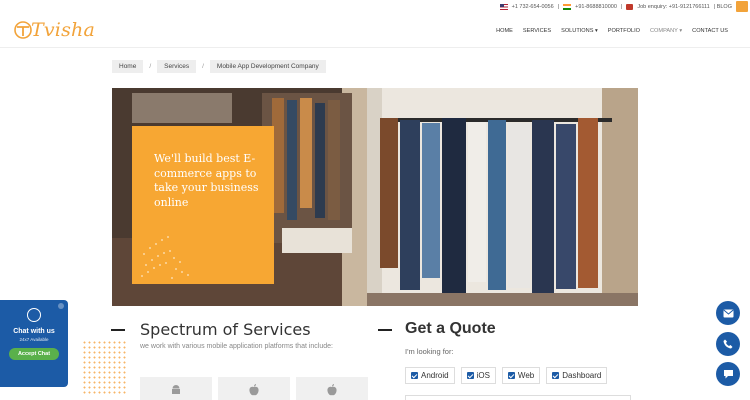  Describe the element at coordinates (34, 354) in the screenshot. I see `accept-chat-button: Accept Chat` at that location.